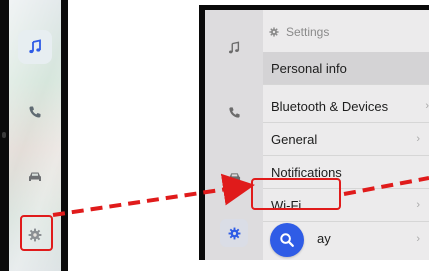 The image size is (429, 271). Describe the element at coordinates (294, 139) in the screenshot. I see `menu-item-label: General` at that location.